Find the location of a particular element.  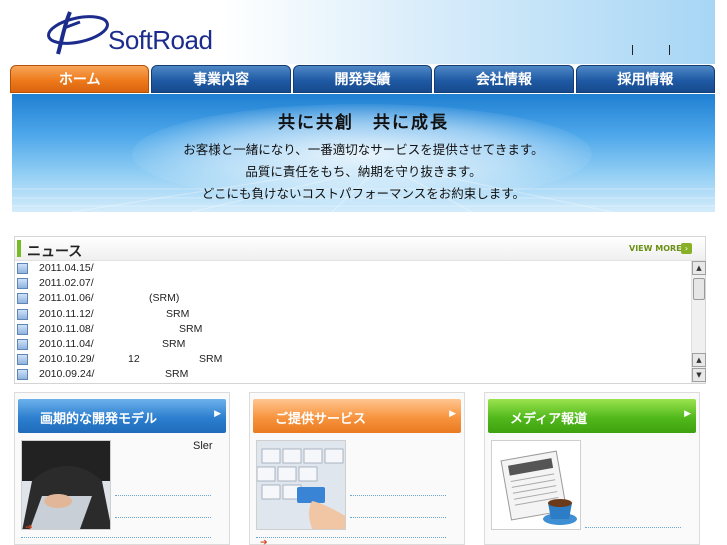

box-media: メディア報道 ▶ is located at coordinates (592, 468).